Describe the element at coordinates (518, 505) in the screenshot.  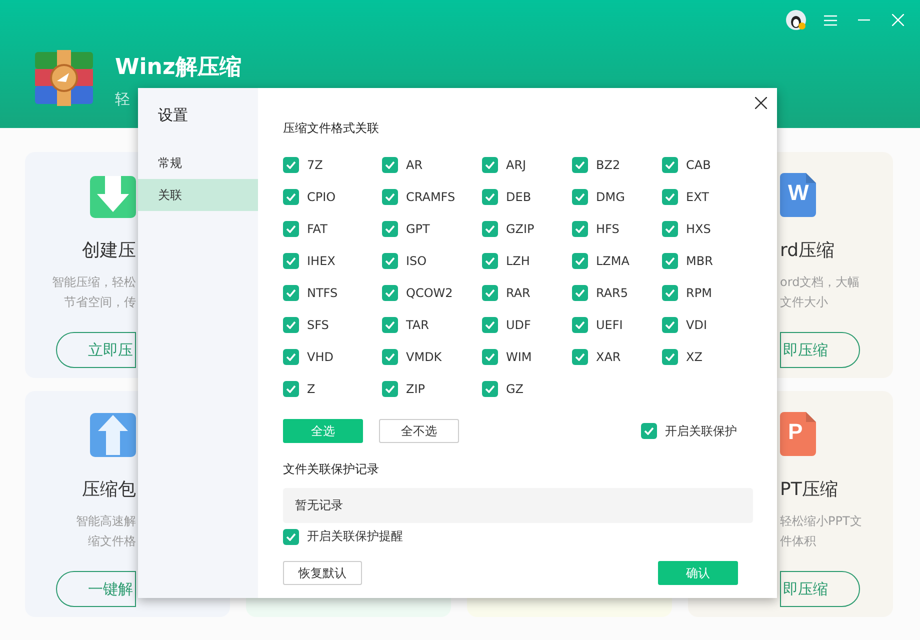
I see `record-field: 暂无记录` at that location.